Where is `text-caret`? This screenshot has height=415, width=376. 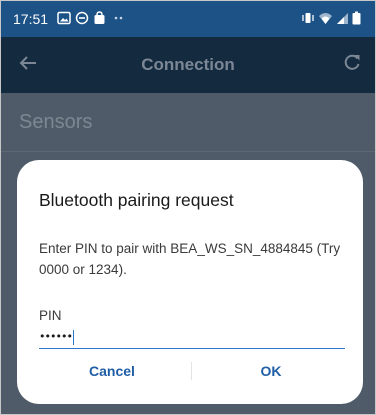 text-caret is located at coordinates (73, 337).